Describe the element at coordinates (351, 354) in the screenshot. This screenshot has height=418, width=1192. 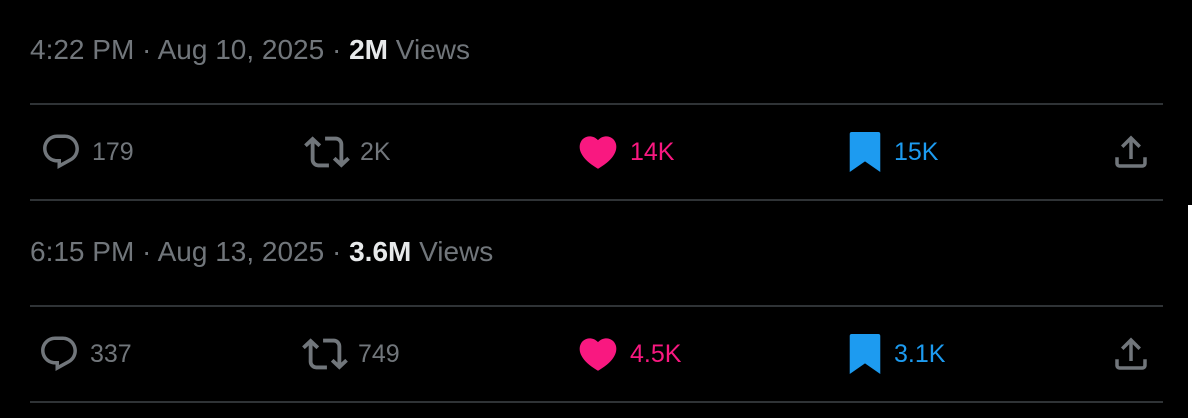
I see `repost-button: 749` at that location.